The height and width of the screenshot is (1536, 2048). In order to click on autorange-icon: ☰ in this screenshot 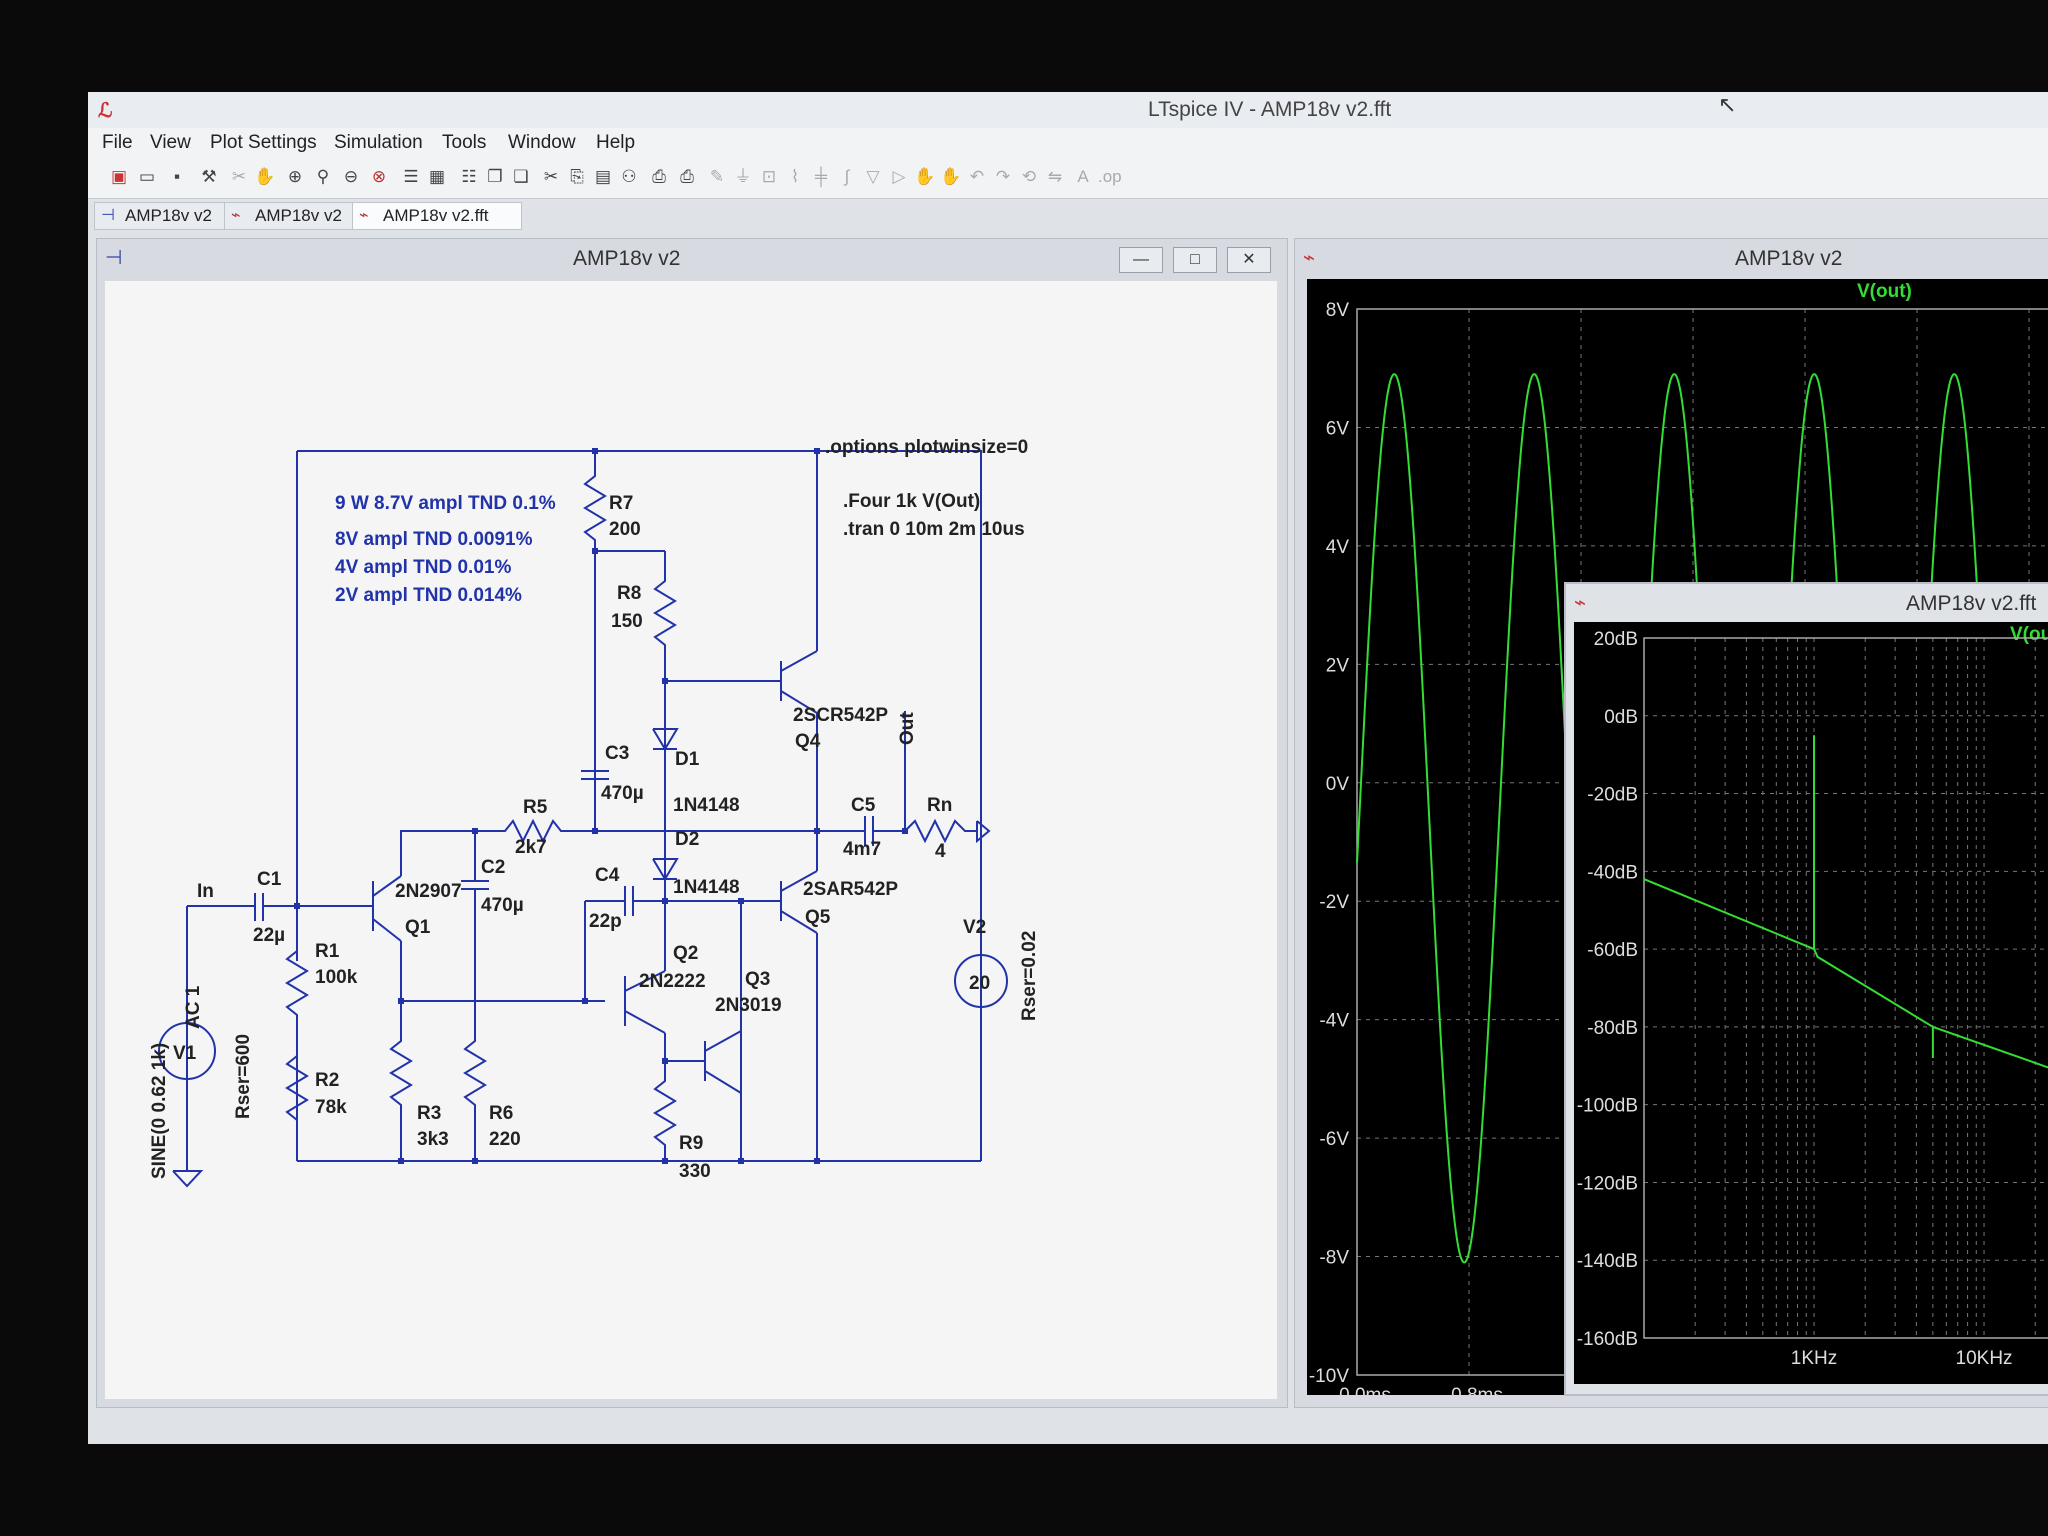, I will do `click(411, 177)`.